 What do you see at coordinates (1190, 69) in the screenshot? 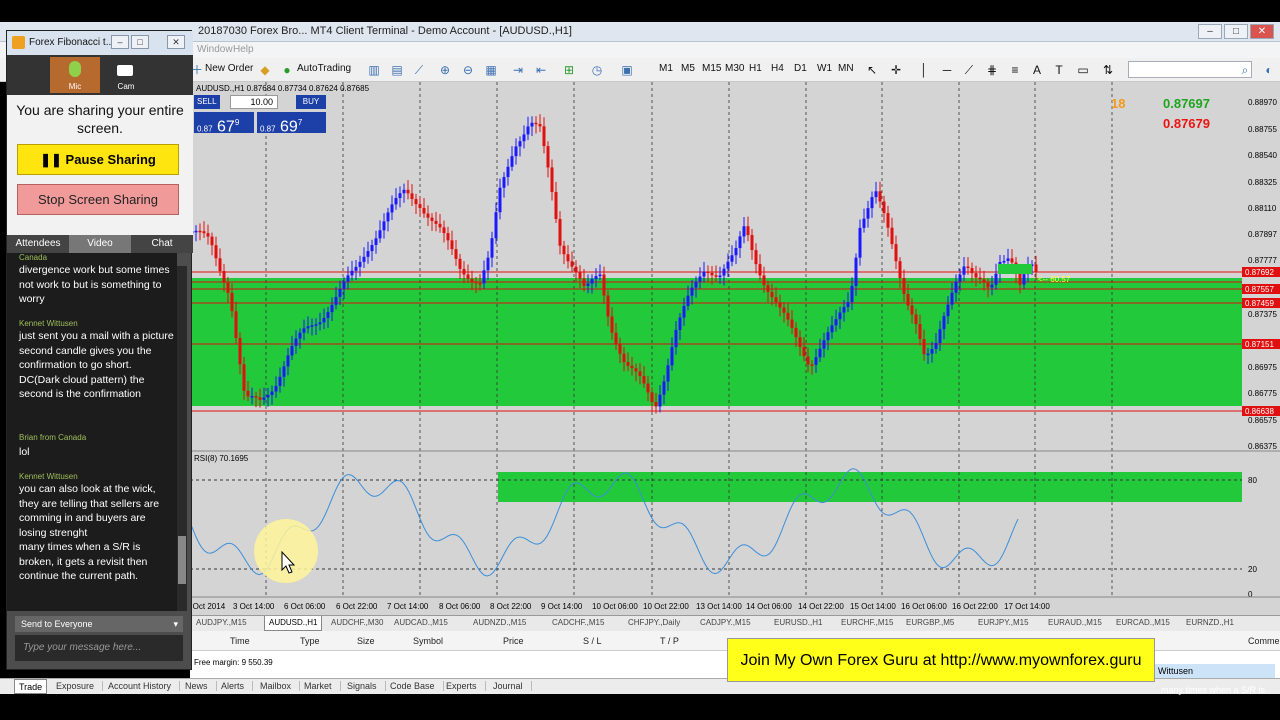
I see `search-input` at bounding box center [1190, 69].